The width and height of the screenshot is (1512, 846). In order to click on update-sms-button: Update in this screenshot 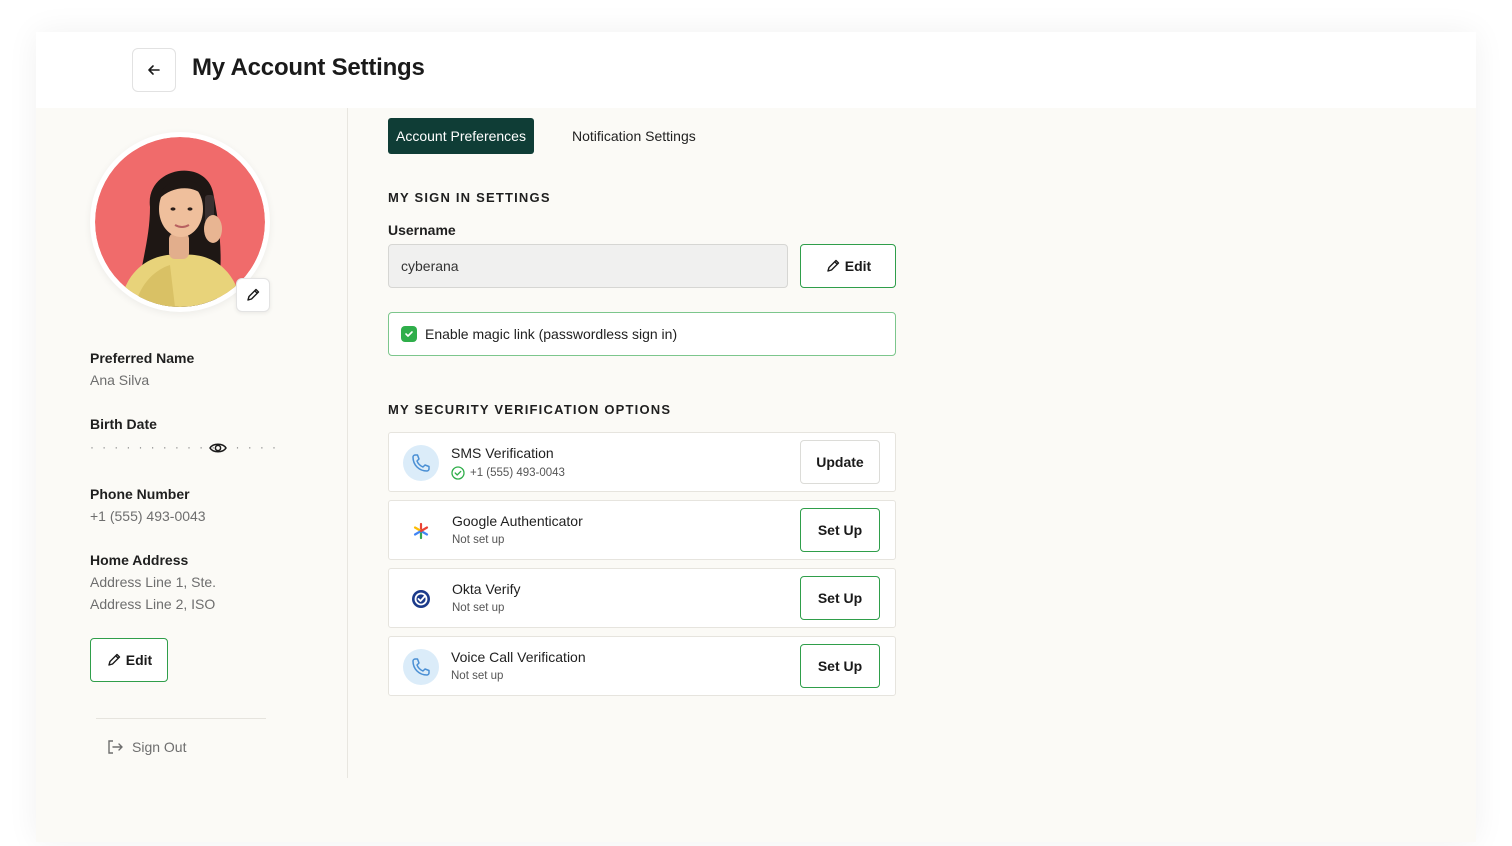, I will do `click(840, 462)`.